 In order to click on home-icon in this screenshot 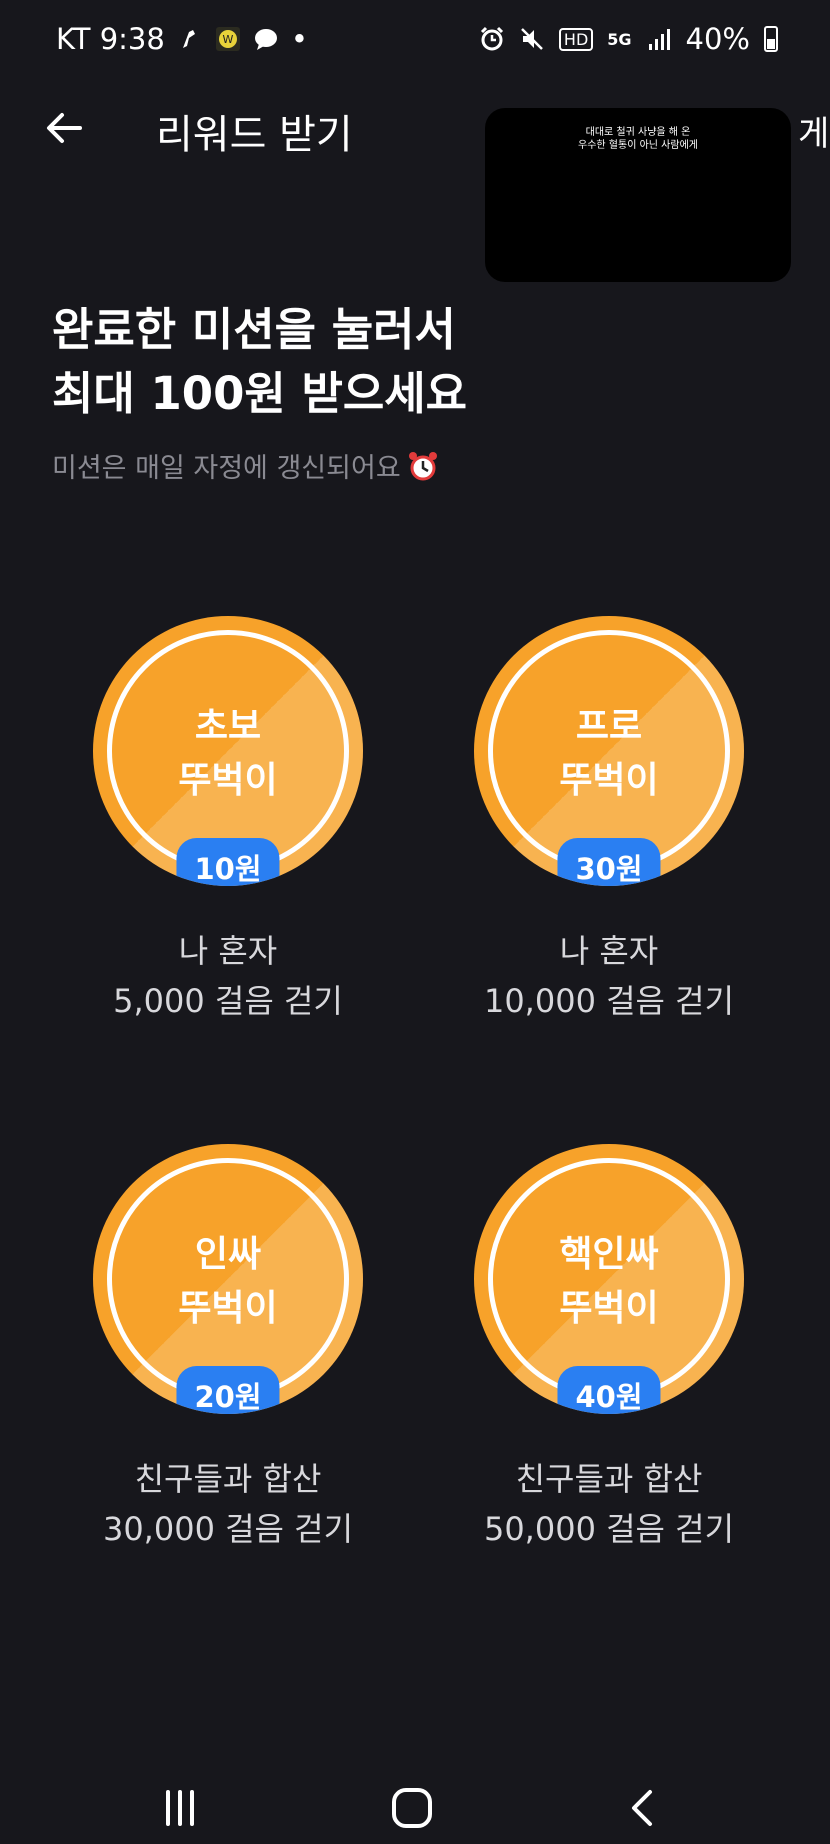, I will do `click(412, 1808)`.